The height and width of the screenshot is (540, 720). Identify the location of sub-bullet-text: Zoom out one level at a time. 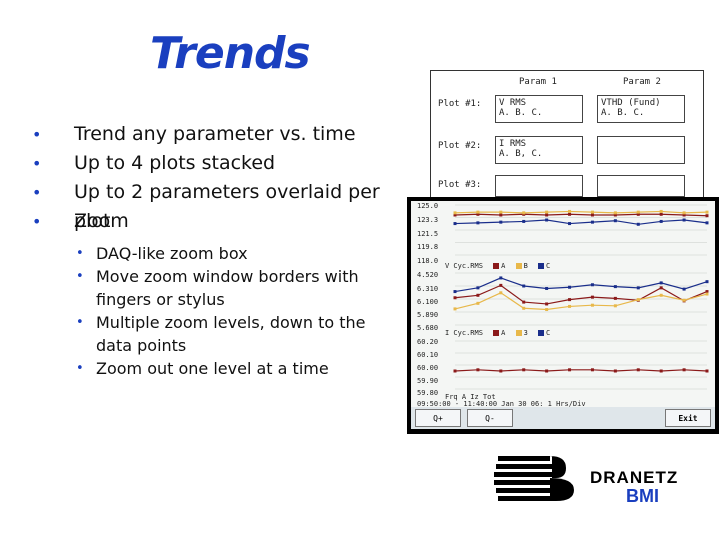
(212, 368).